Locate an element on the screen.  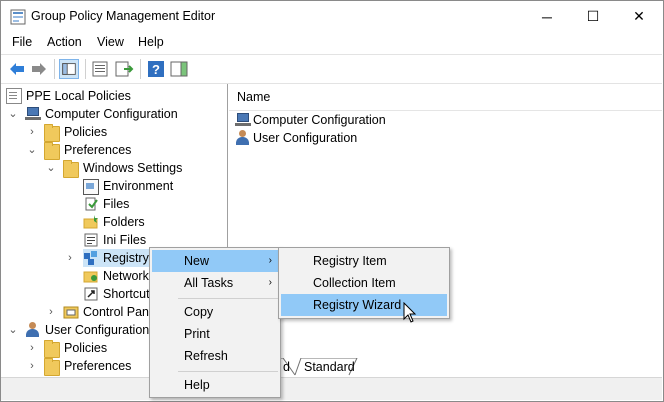
show-hide-tree-icon is located at coordinates (69, 69).